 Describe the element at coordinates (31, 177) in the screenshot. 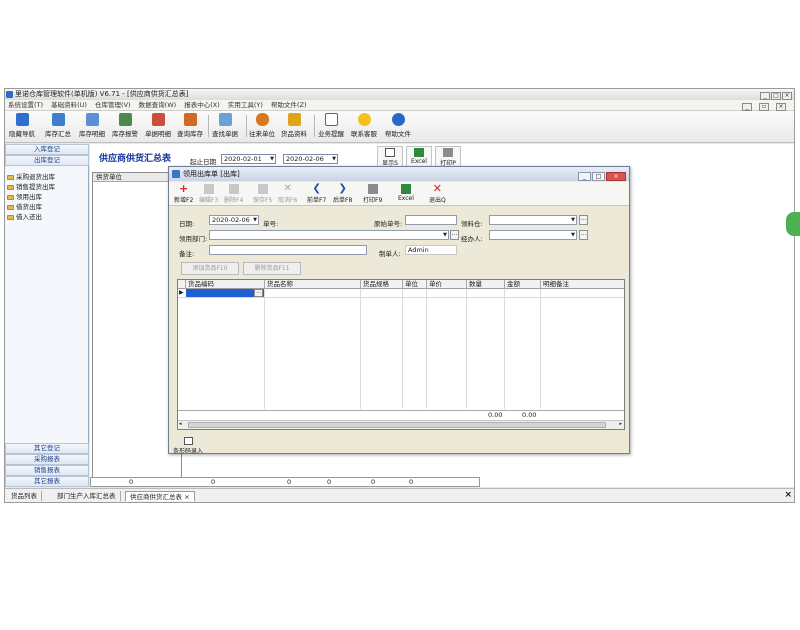

I see `tree-item: 采购退货出库` at that location.